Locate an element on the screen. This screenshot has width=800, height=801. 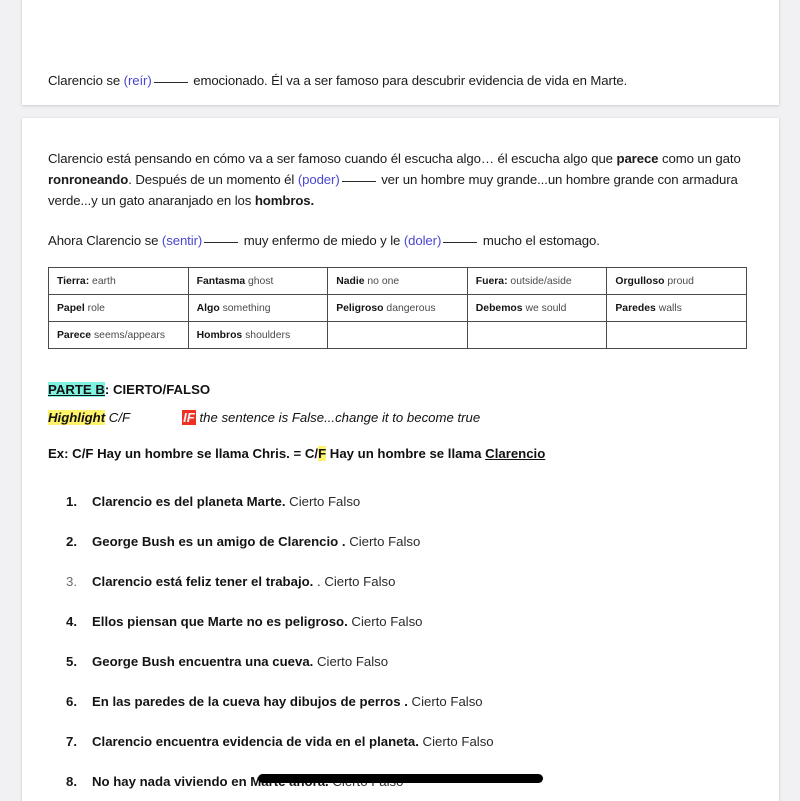
question-number: 4. is located at coordinates (71, 621).